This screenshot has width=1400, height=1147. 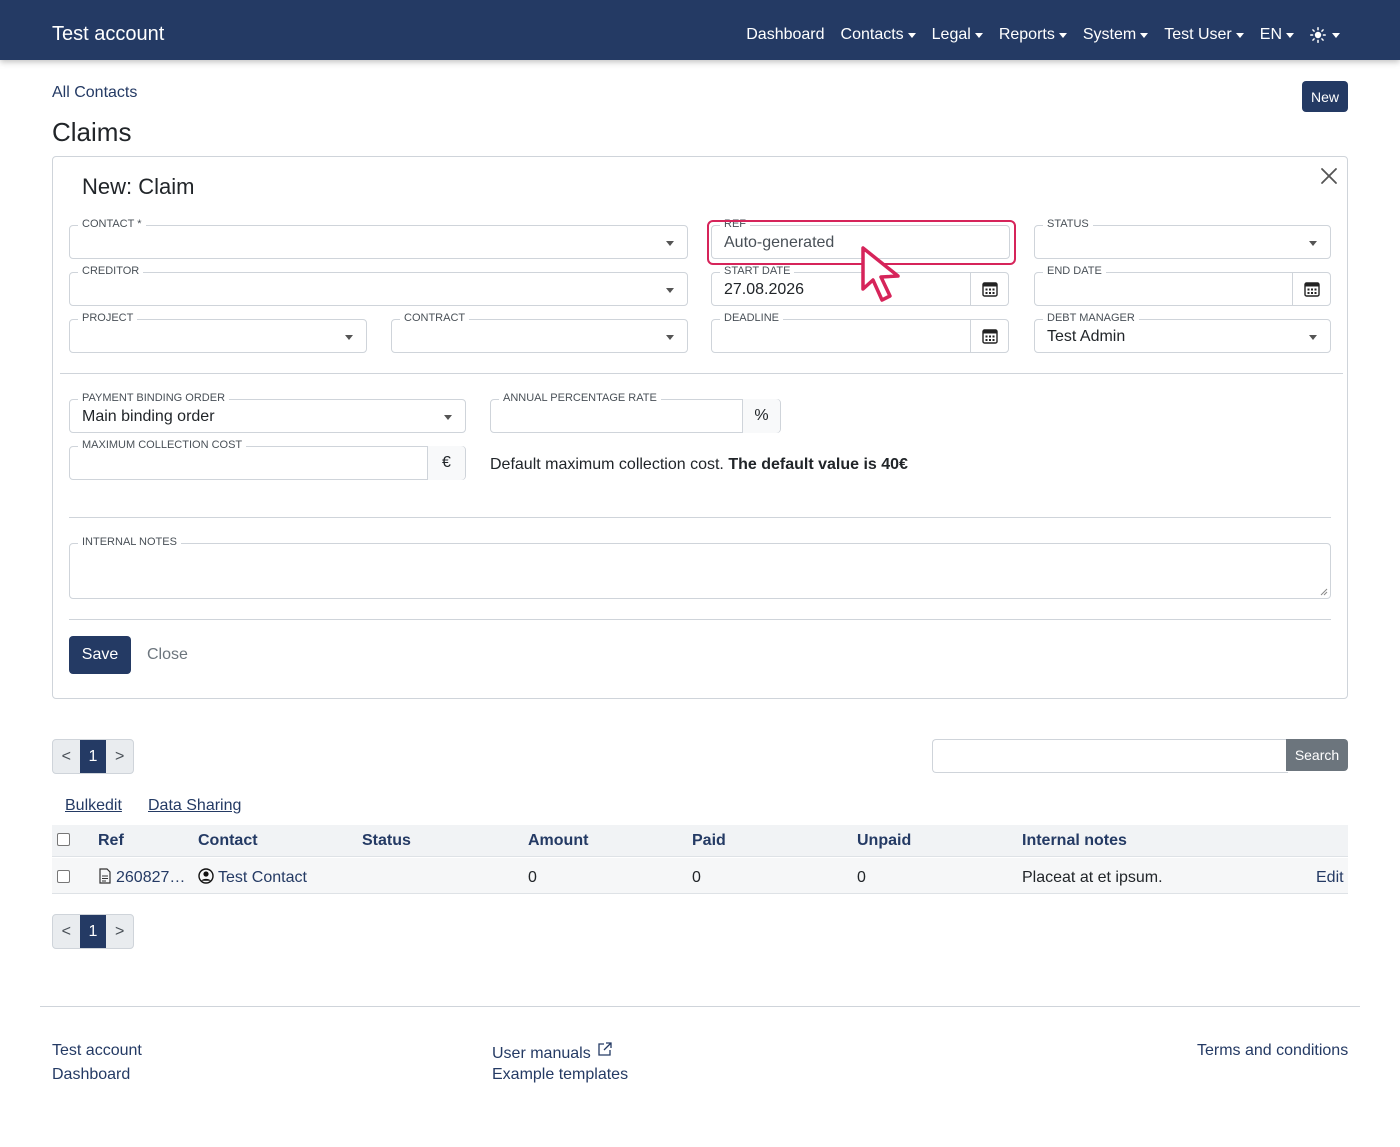 What do you see at coordinates (1182, 238) in the screenshot?
I see `status-select: Status` at bounding box center [1182, 238].